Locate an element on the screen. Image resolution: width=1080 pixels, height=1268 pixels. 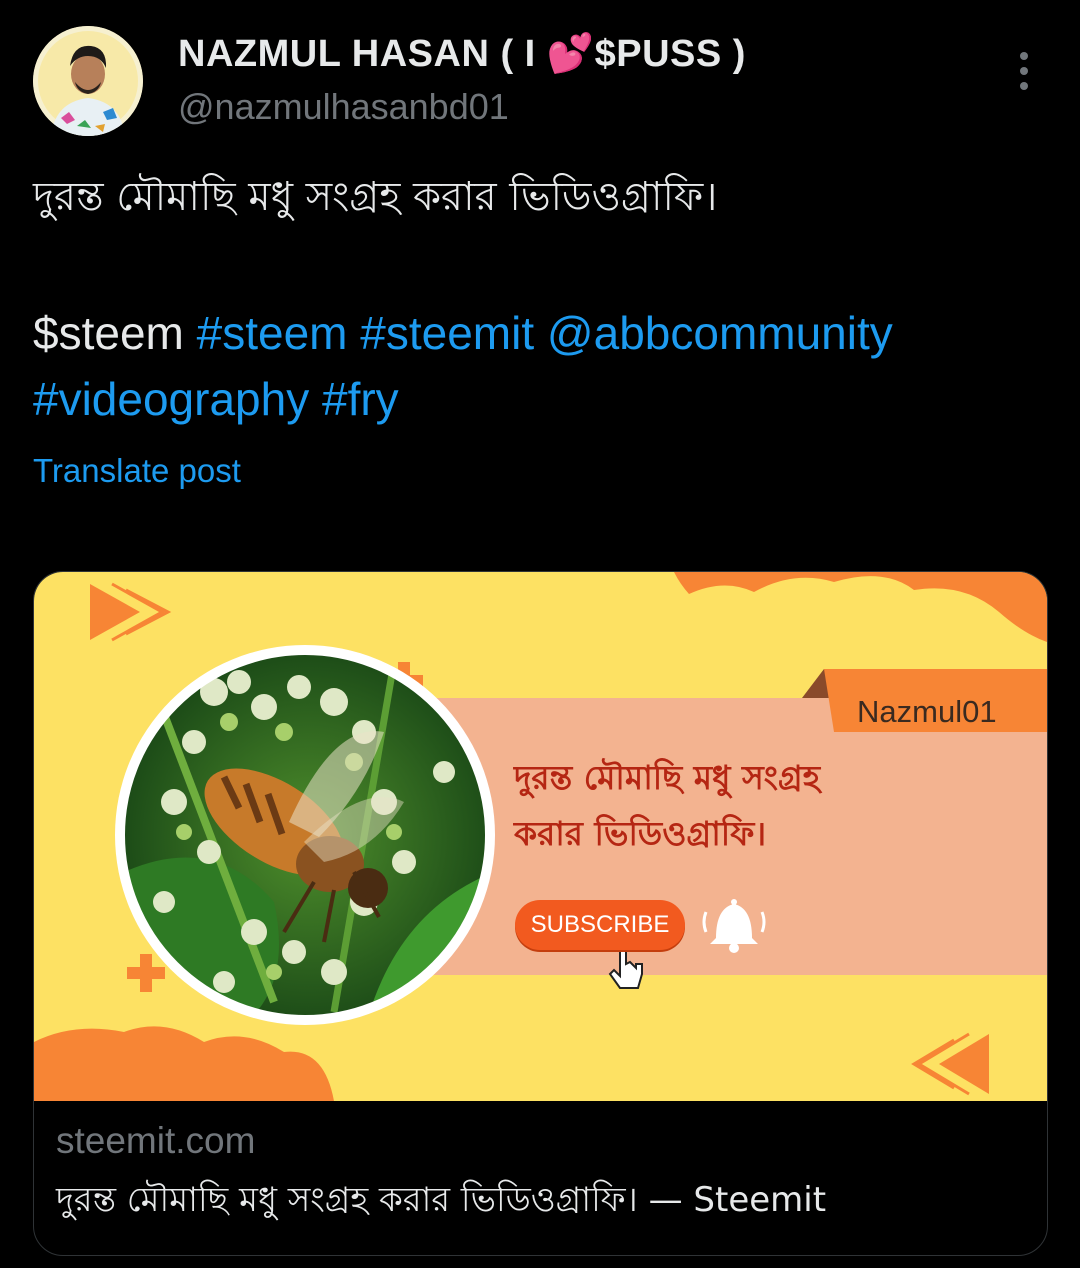
mention-abbcommunity: @abbcommunity is located at coordinates (720, 333).